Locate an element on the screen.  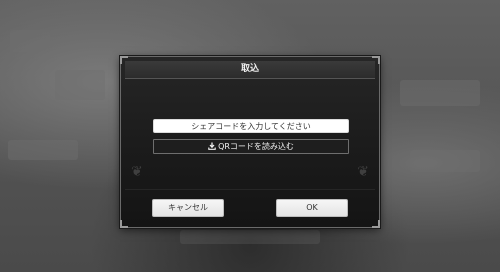
read-qr-code-button: QRコードを読み込む is located at coordinates (251, 146).